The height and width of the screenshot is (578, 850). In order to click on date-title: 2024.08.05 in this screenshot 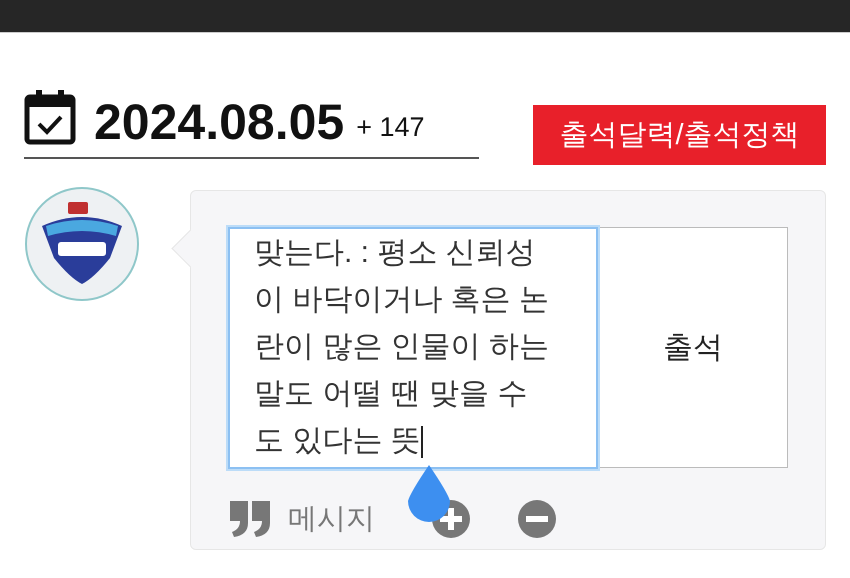, I will do `click(219, 122)`.